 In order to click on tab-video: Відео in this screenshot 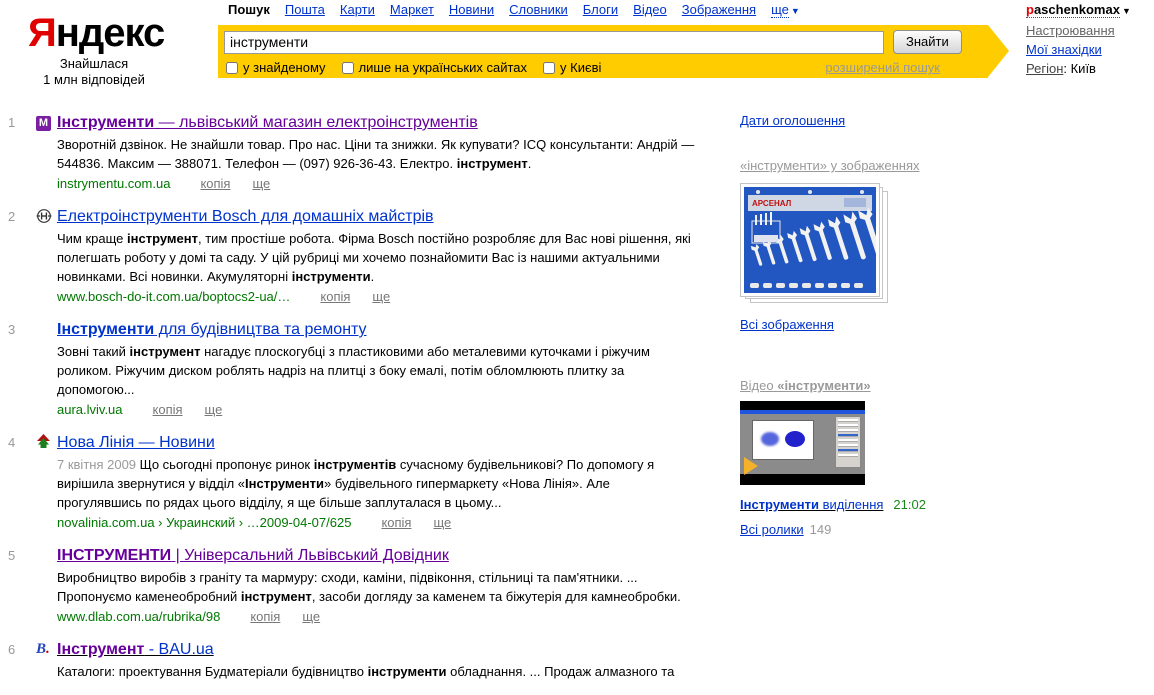, I will do `click(650, 9)`.